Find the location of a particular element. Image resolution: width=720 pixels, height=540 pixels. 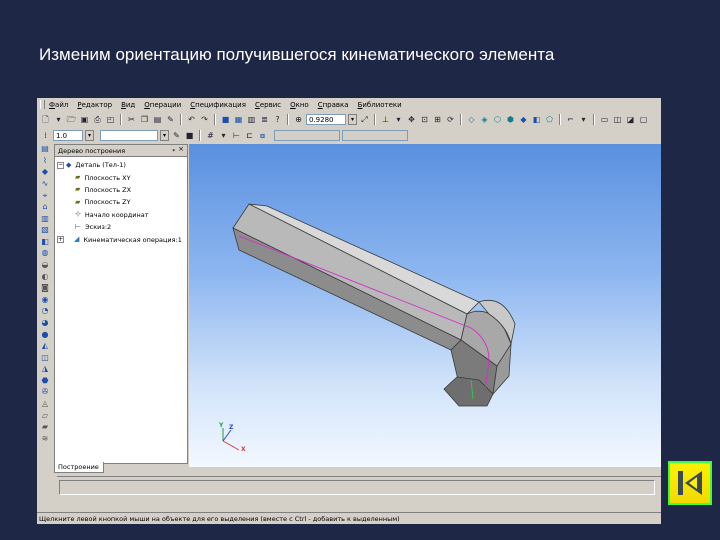

current-view-field is located at coordinates (129, 135).